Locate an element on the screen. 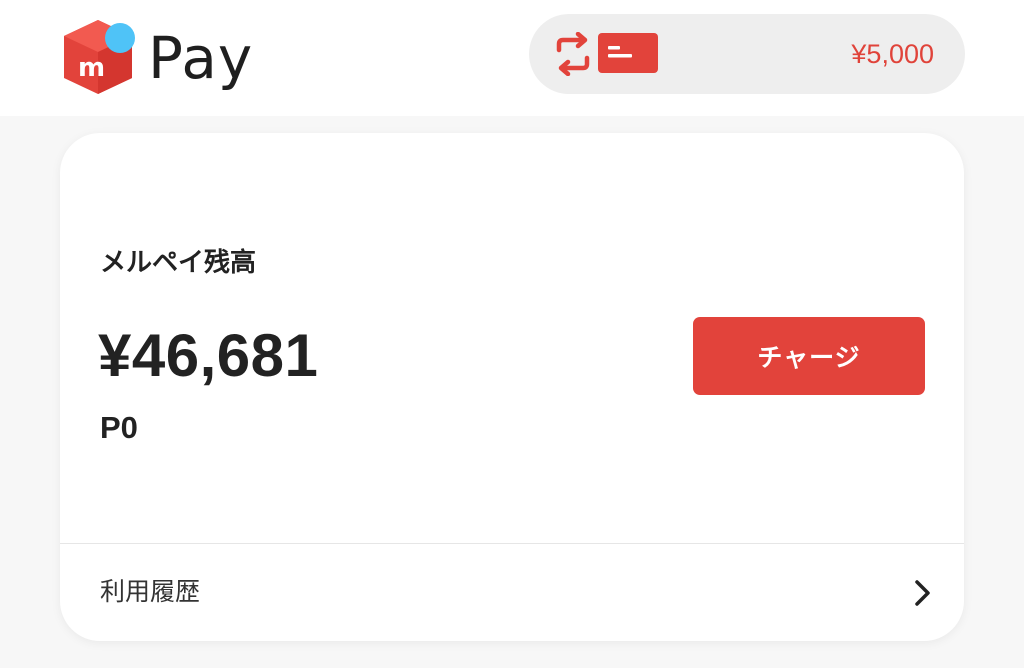  merpay-logo: m Pay is located at coordinates (155, 57).